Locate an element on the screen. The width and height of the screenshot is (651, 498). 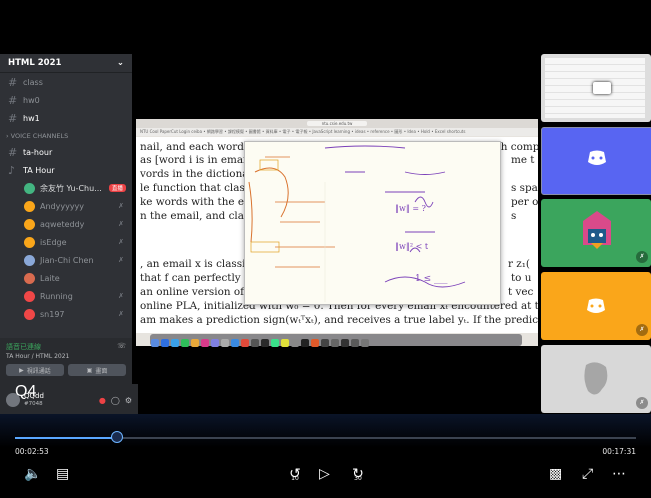
miniplayer-icon: ▩ is located at coordinates (555, 474).